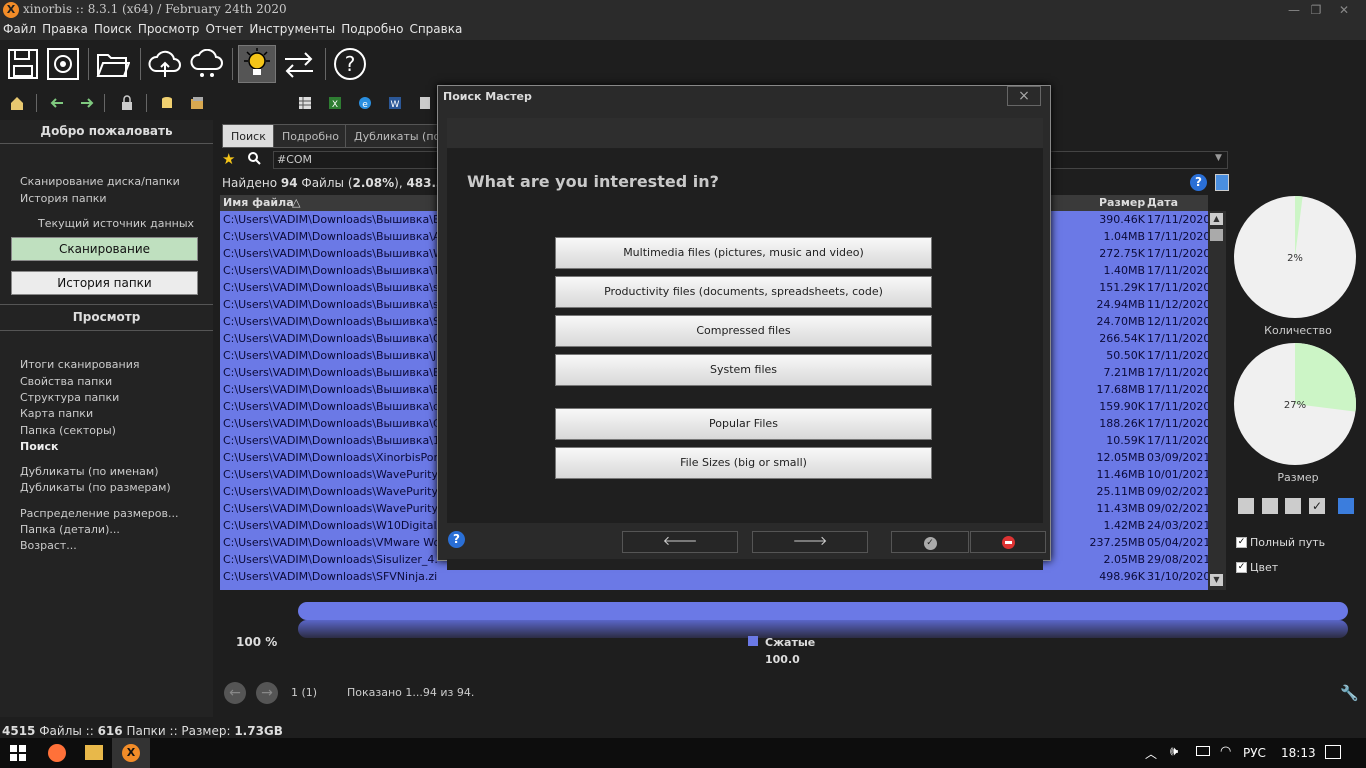 The width and height of the screenshot is (1366, 768). Describe the element at coordinates (258, 202) in the screenshot. I see `col-filename-header: Имя файла` at that location.